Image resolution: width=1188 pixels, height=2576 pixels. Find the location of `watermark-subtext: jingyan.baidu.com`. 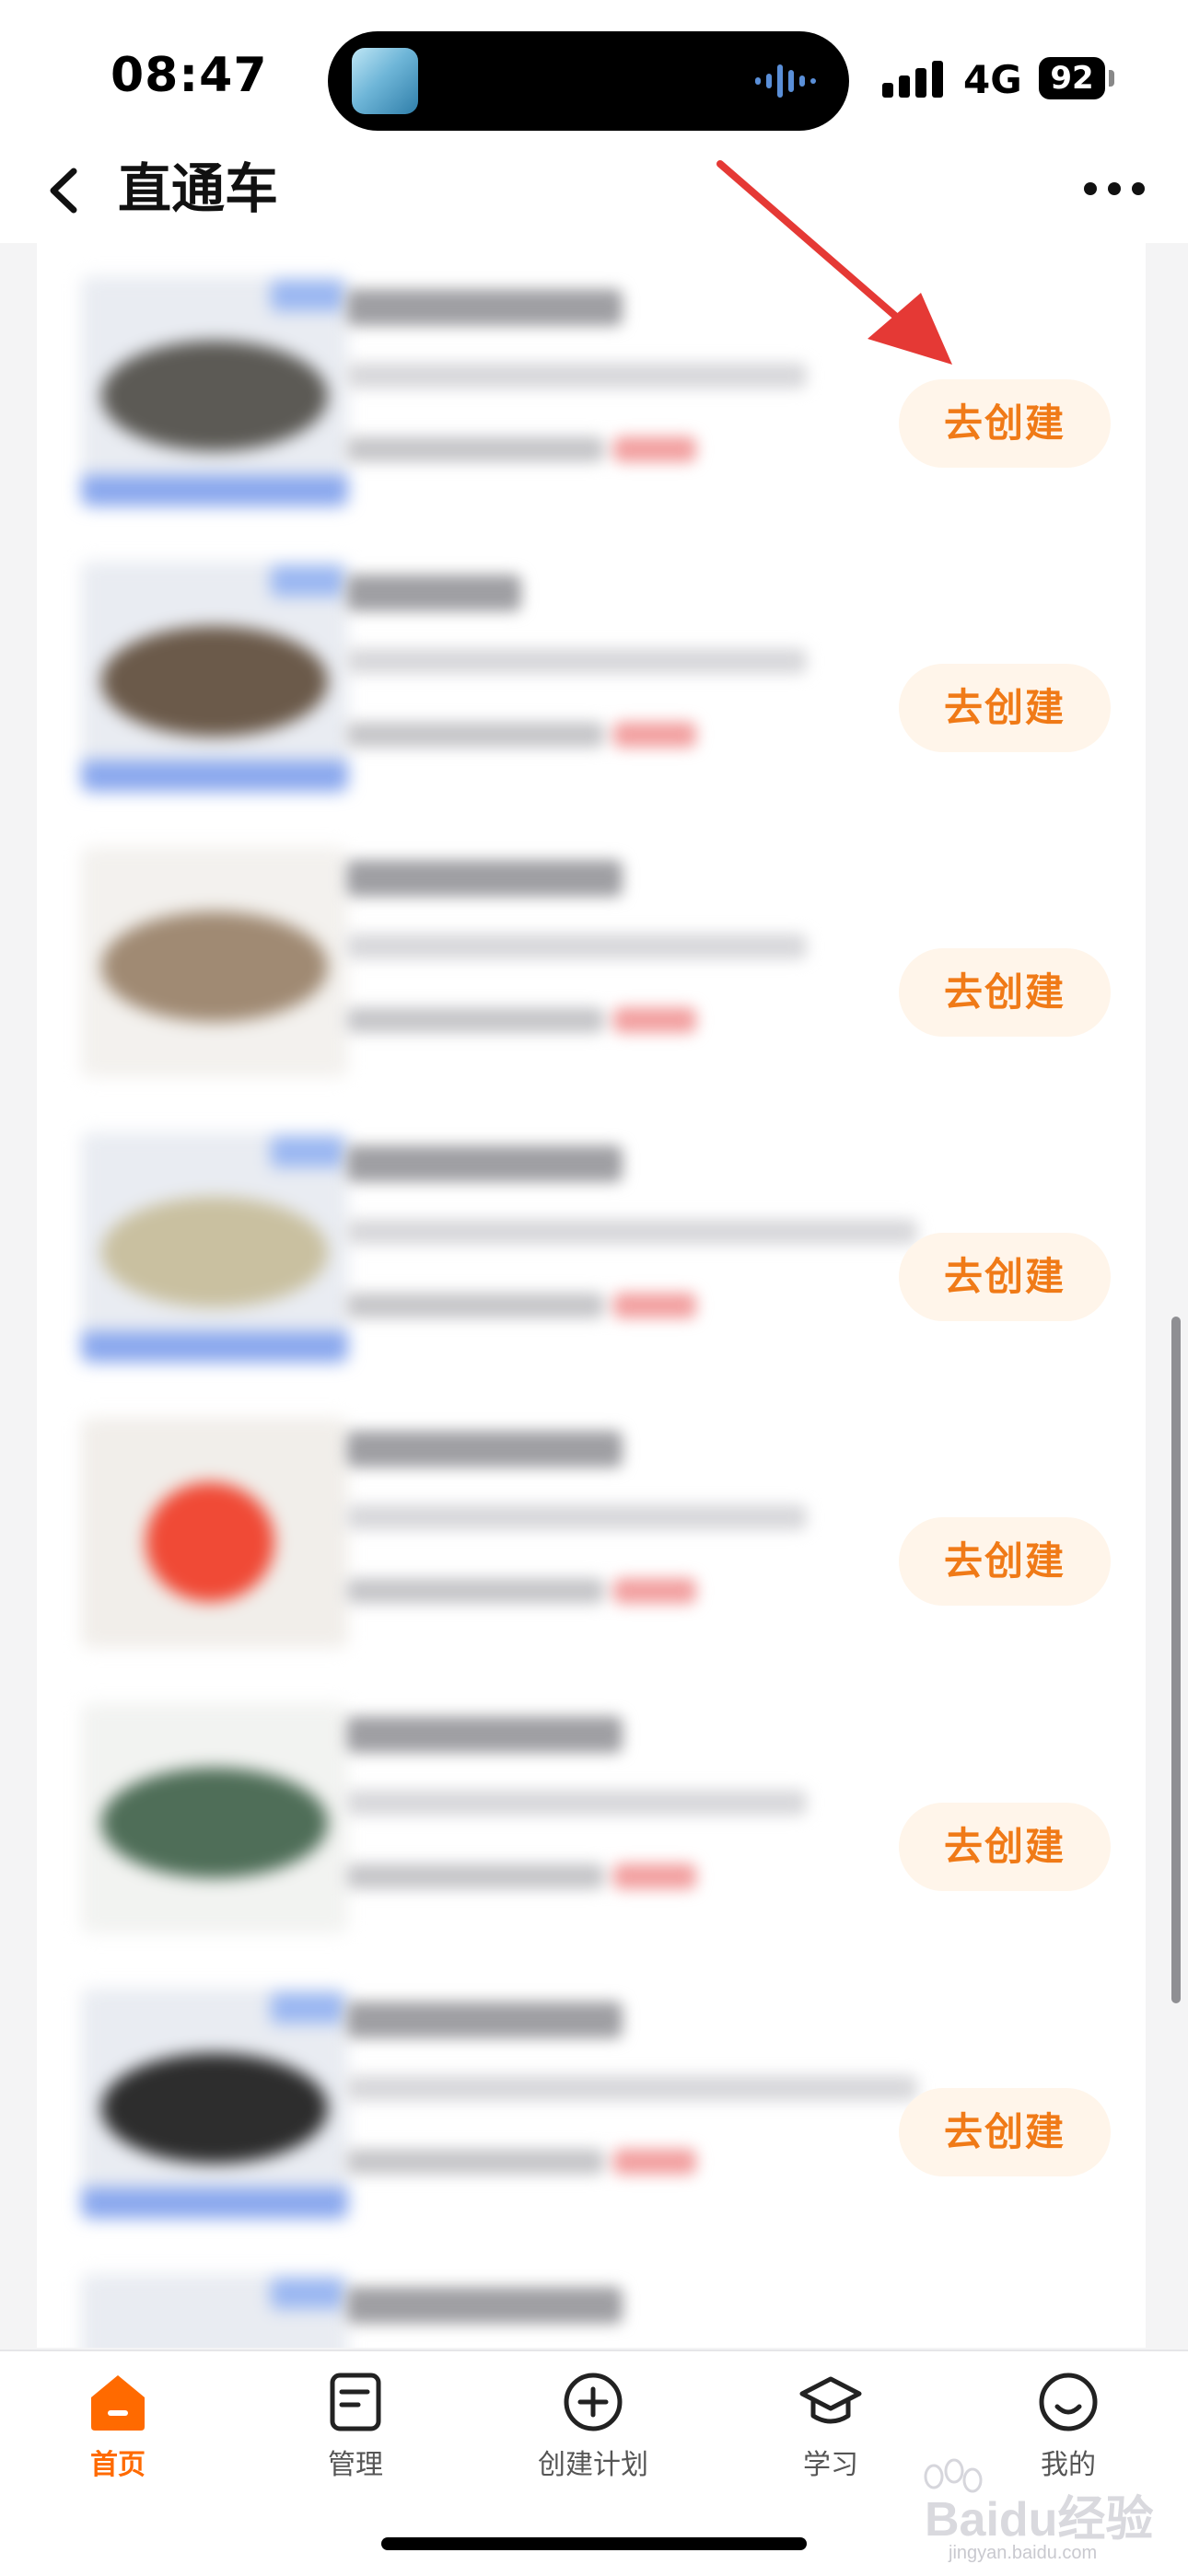

watermark-subtext: jingyan.baidu.com is located at coordinates (1023, 2553).